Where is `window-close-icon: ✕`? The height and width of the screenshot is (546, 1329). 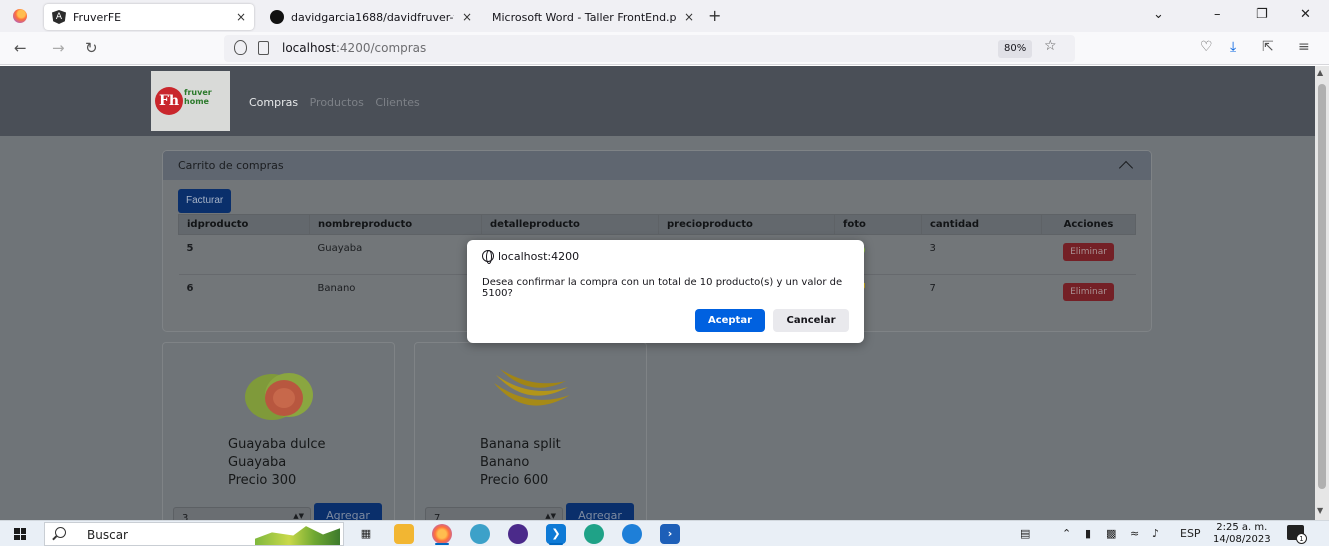
window-close-icon: ✕ is located at coordinates (1305, 14).